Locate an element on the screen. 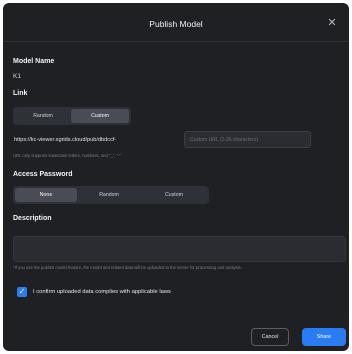 The width and height of the screenshot is (352, 354). description-label: Description is located at coordinates (32, 218).